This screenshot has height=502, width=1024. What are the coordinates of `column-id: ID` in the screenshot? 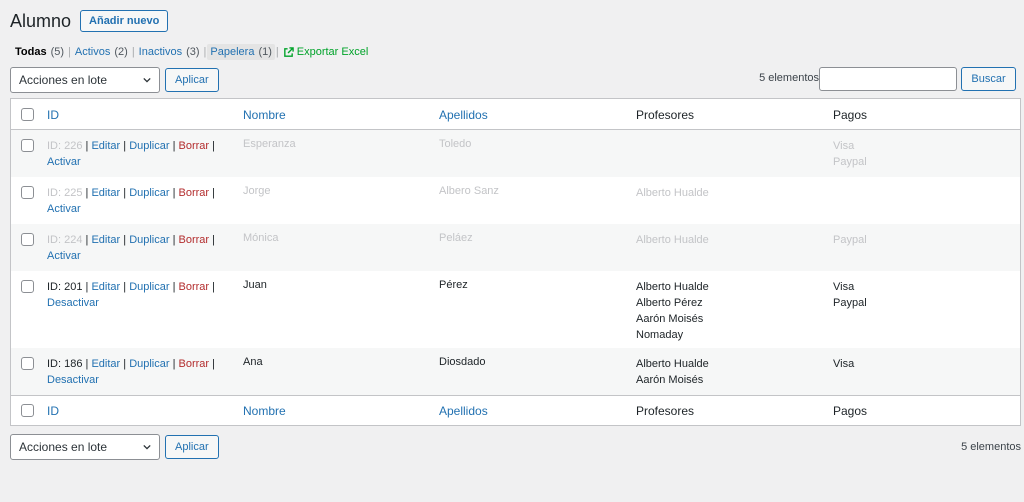 It's located at (53, 115).